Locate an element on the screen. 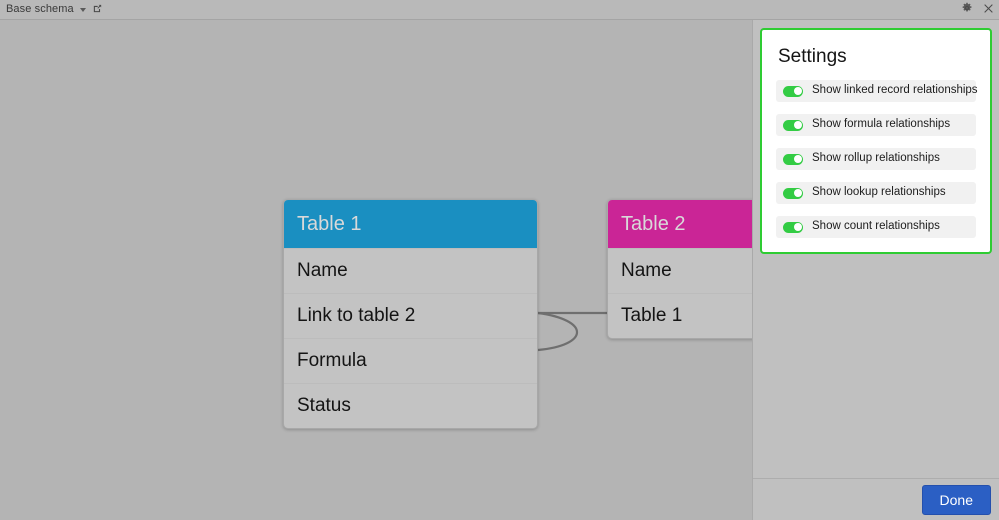  external-link-icon is located at coordinates (97, 10).